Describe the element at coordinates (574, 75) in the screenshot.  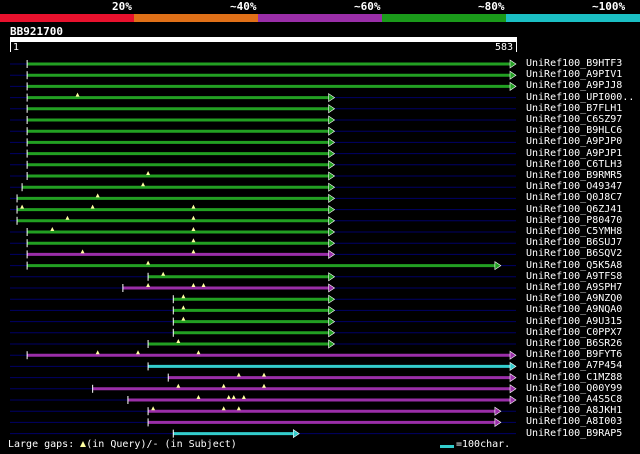
I see `hit-label: UniRef100_A9PIV1` at that location.